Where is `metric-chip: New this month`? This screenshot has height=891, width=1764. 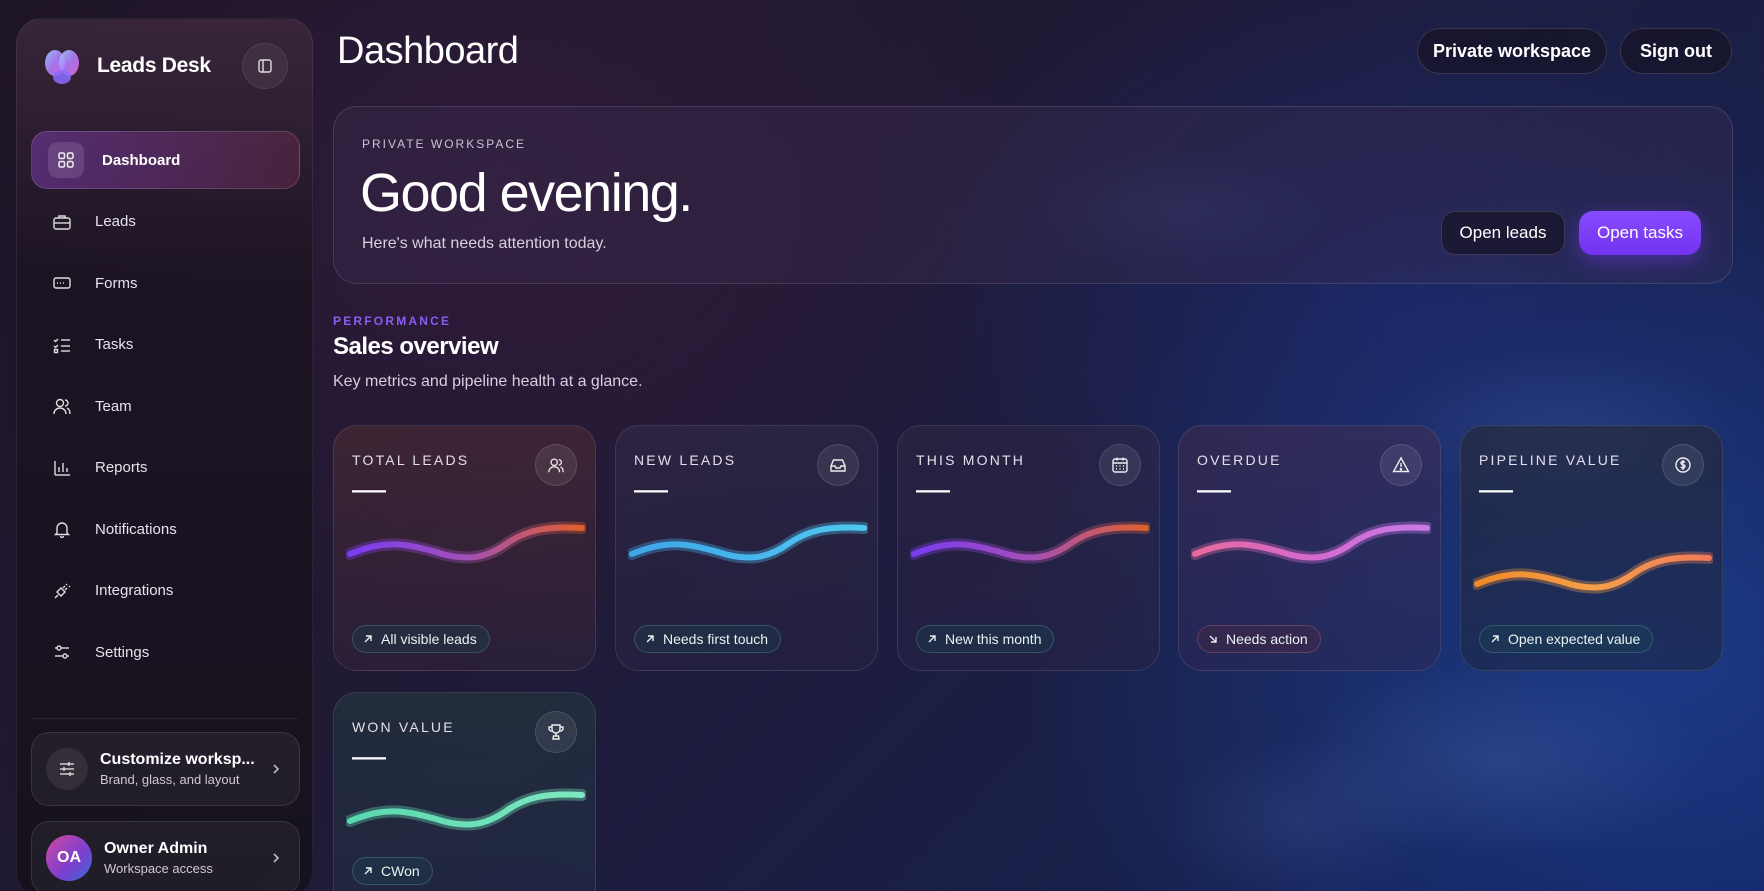
metric-chip: New this month is located at coordinates (985, 639).